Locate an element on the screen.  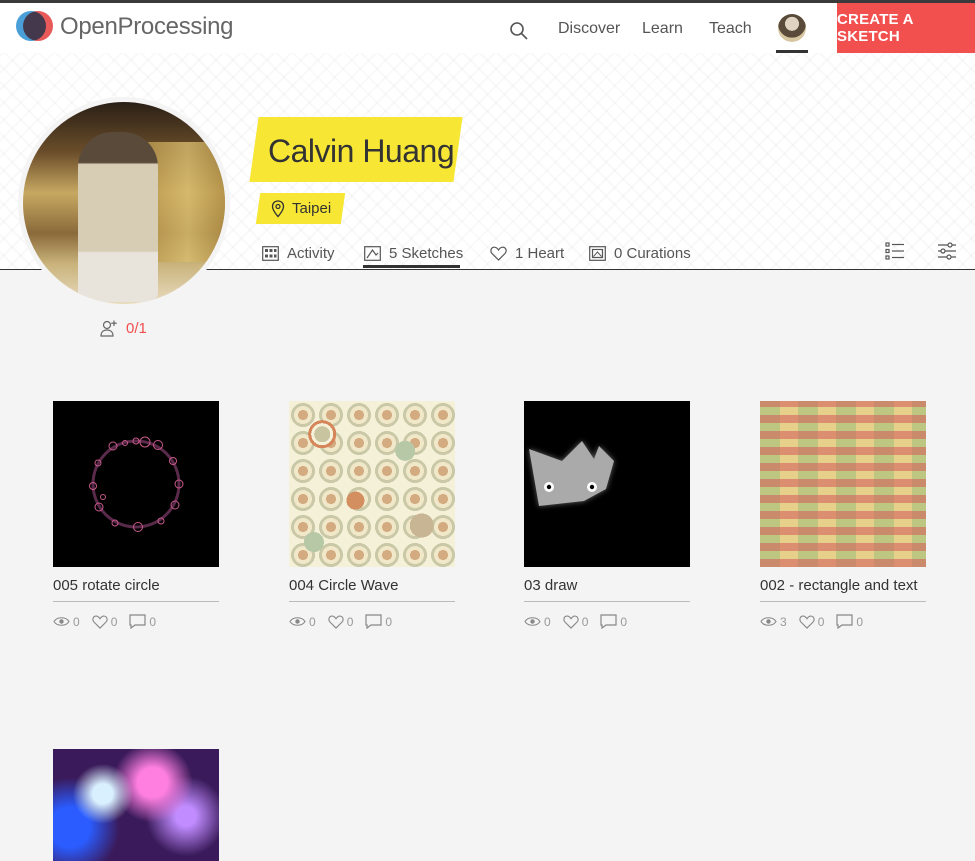
tab-sketches-label: 5 Sketches is located at coordinates (426, 253).